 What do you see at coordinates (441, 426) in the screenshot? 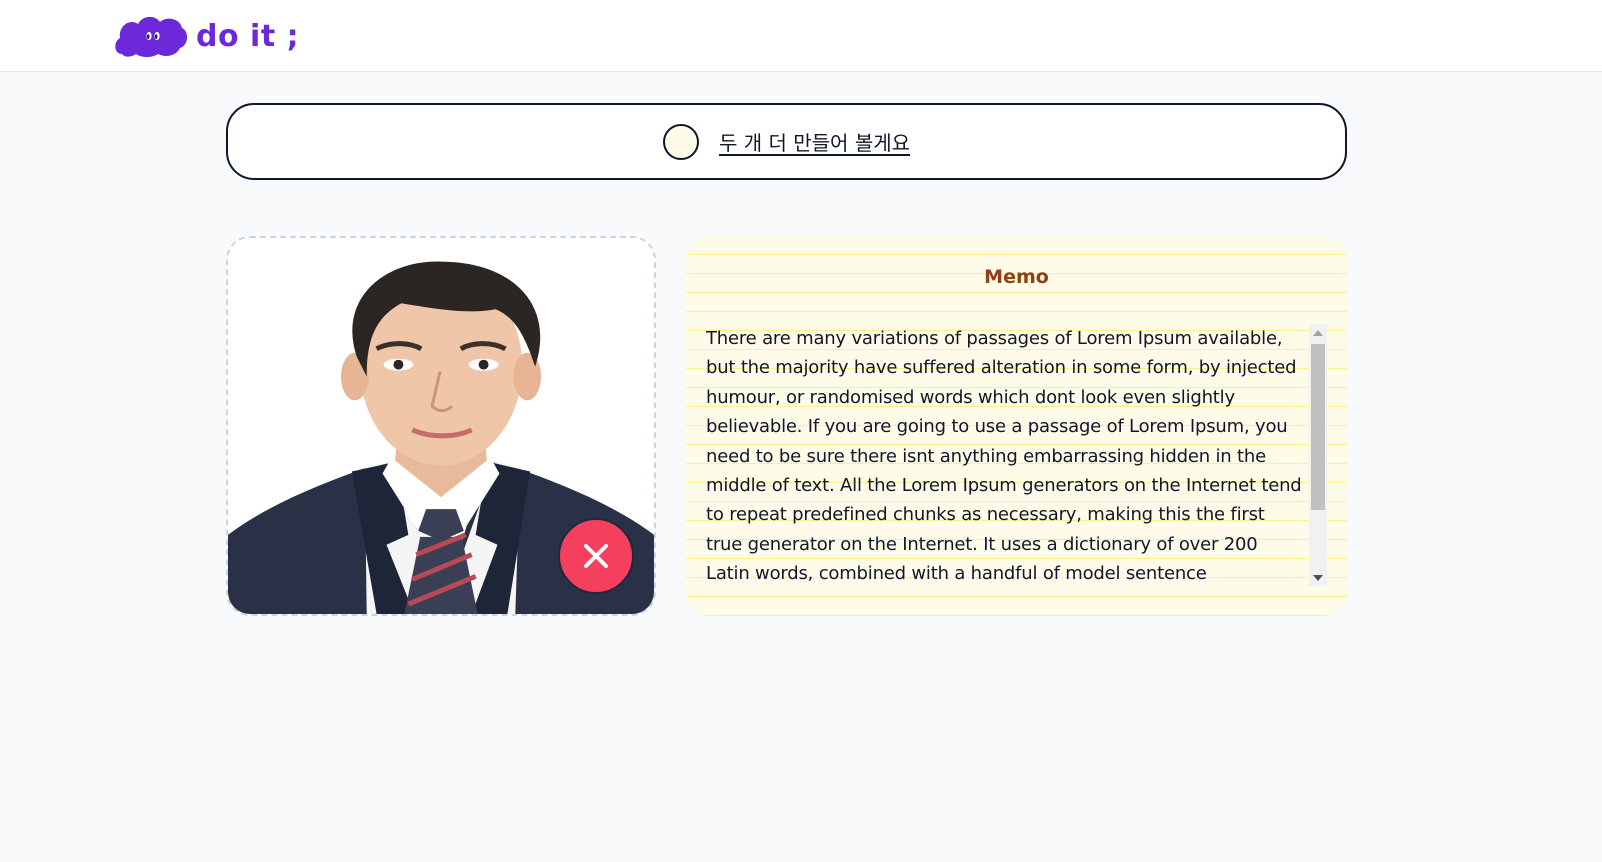
I see `image-card` at bounding box center [441, 426].